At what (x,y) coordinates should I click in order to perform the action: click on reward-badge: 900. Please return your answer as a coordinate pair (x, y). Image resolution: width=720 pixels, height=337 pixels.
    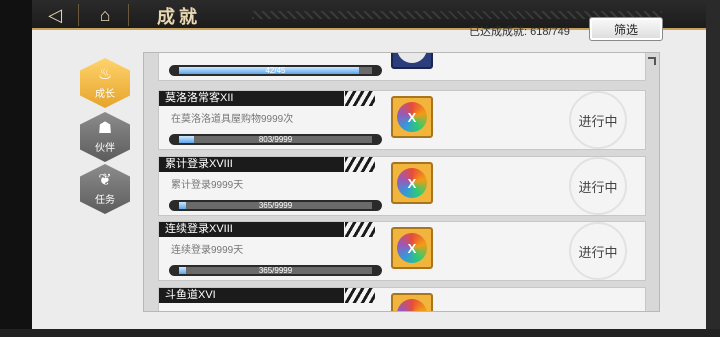
    Looking at the image, I should click on (412, 58).